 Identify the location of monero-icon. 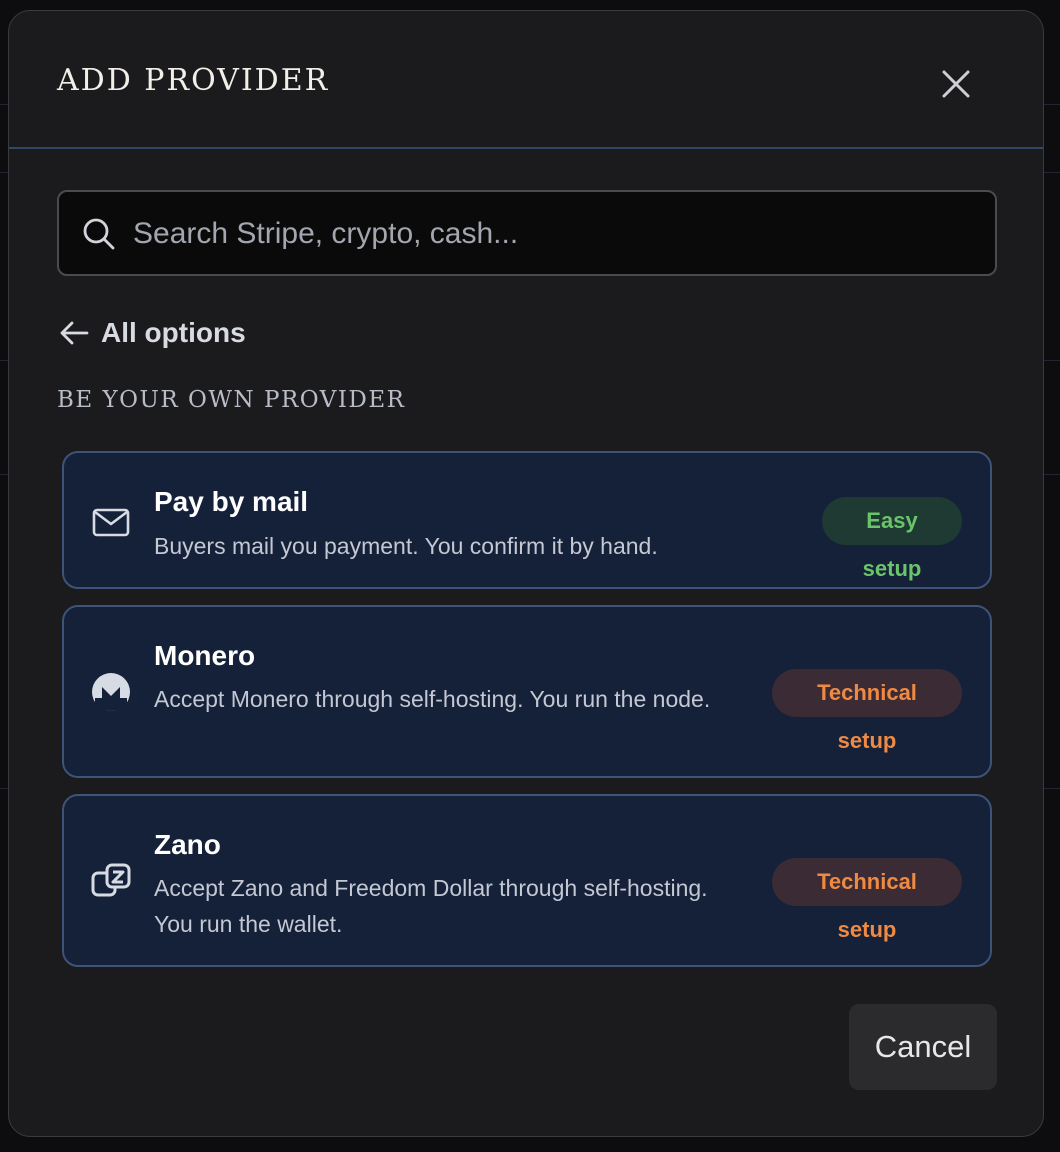
(111, 692).